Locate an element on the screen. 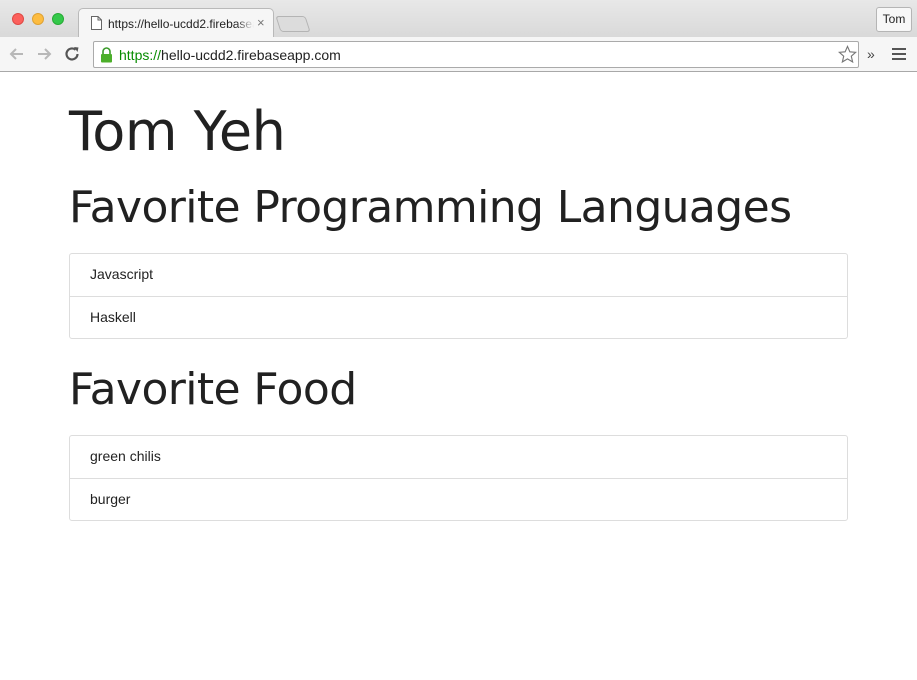  url-scheme: https:// is located at coordinates (140, 55).